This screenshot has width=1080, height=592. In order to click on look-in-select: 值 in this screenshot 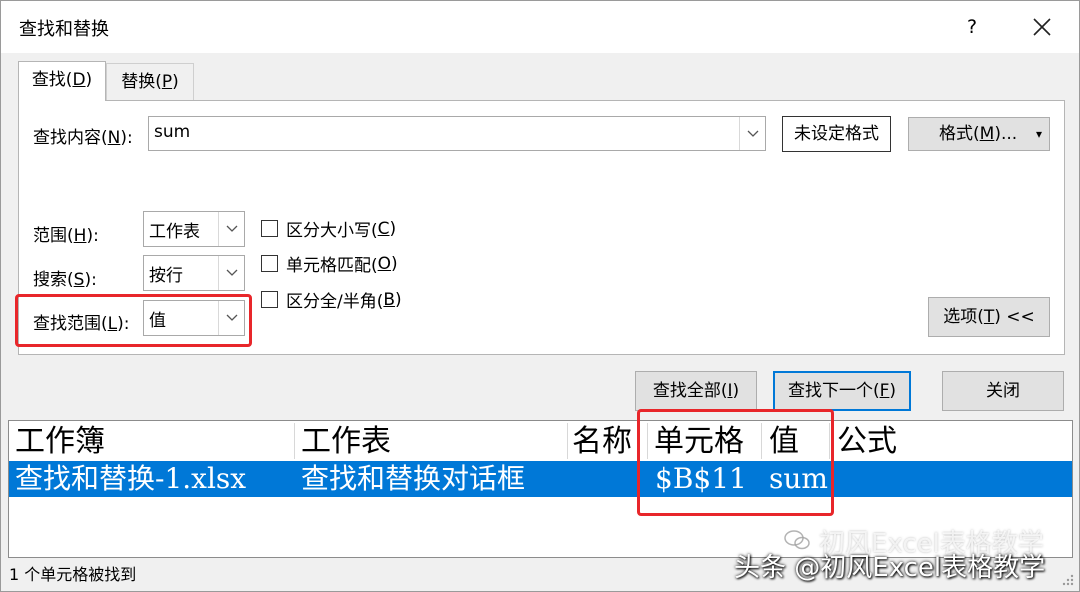, I will do `click(194, 318)`.